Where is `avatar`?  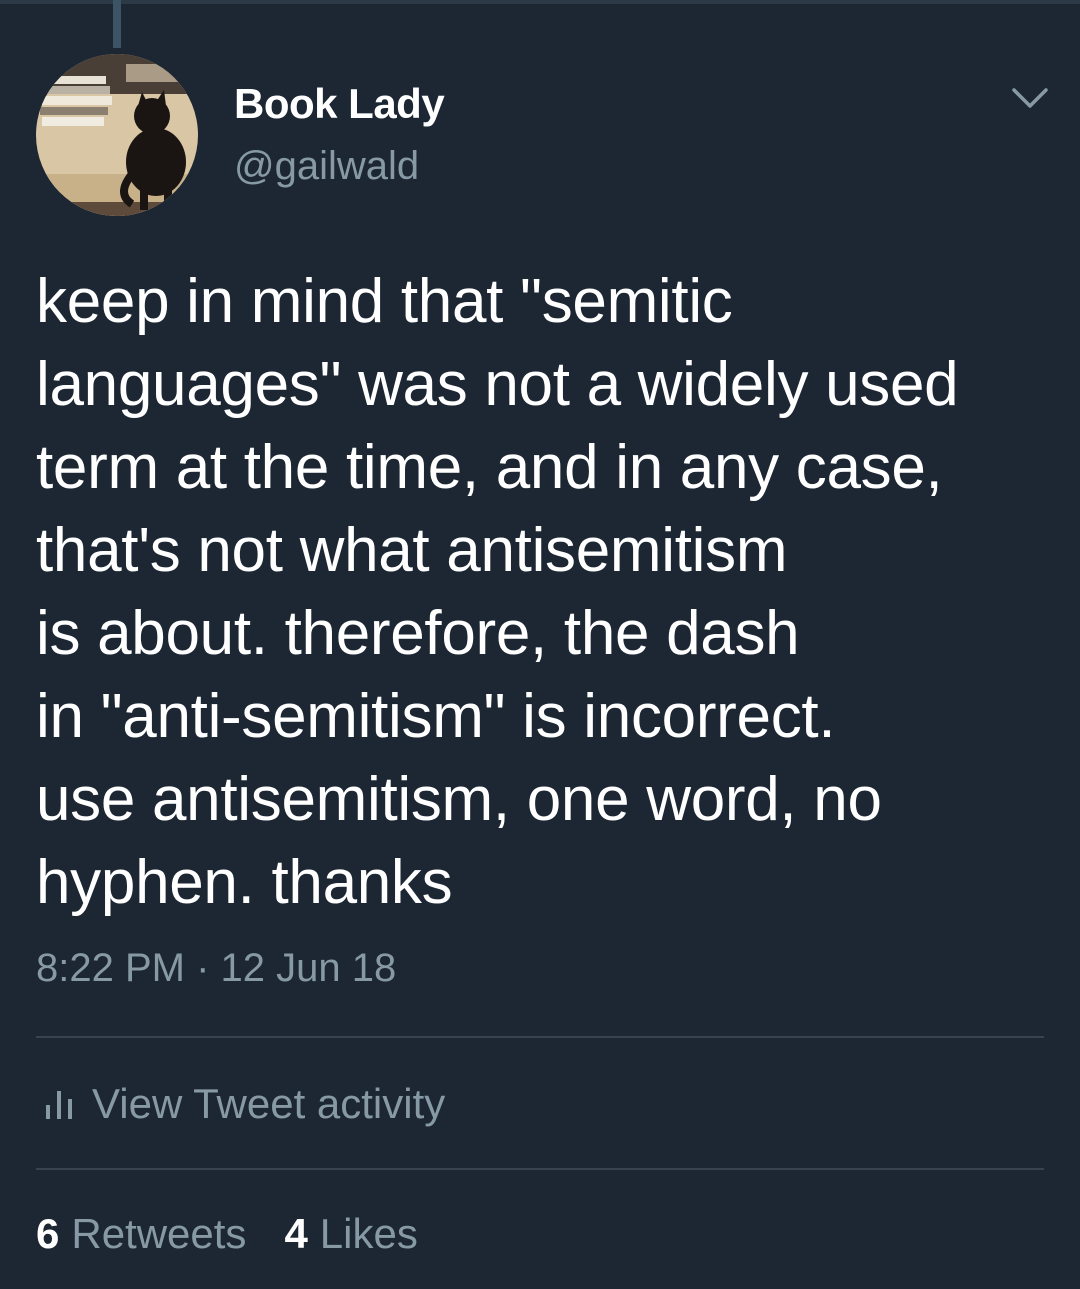 avatar is located at coordinates (117, 135).